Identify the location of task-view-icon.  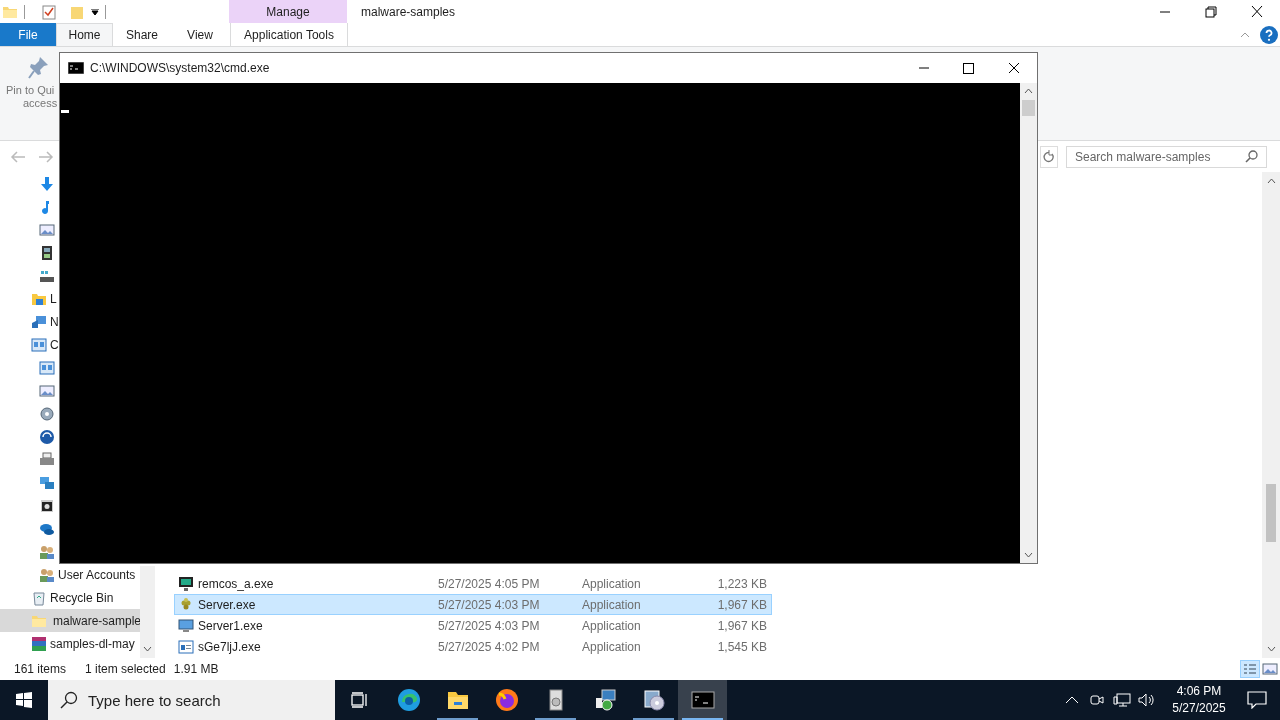
(359, 700).